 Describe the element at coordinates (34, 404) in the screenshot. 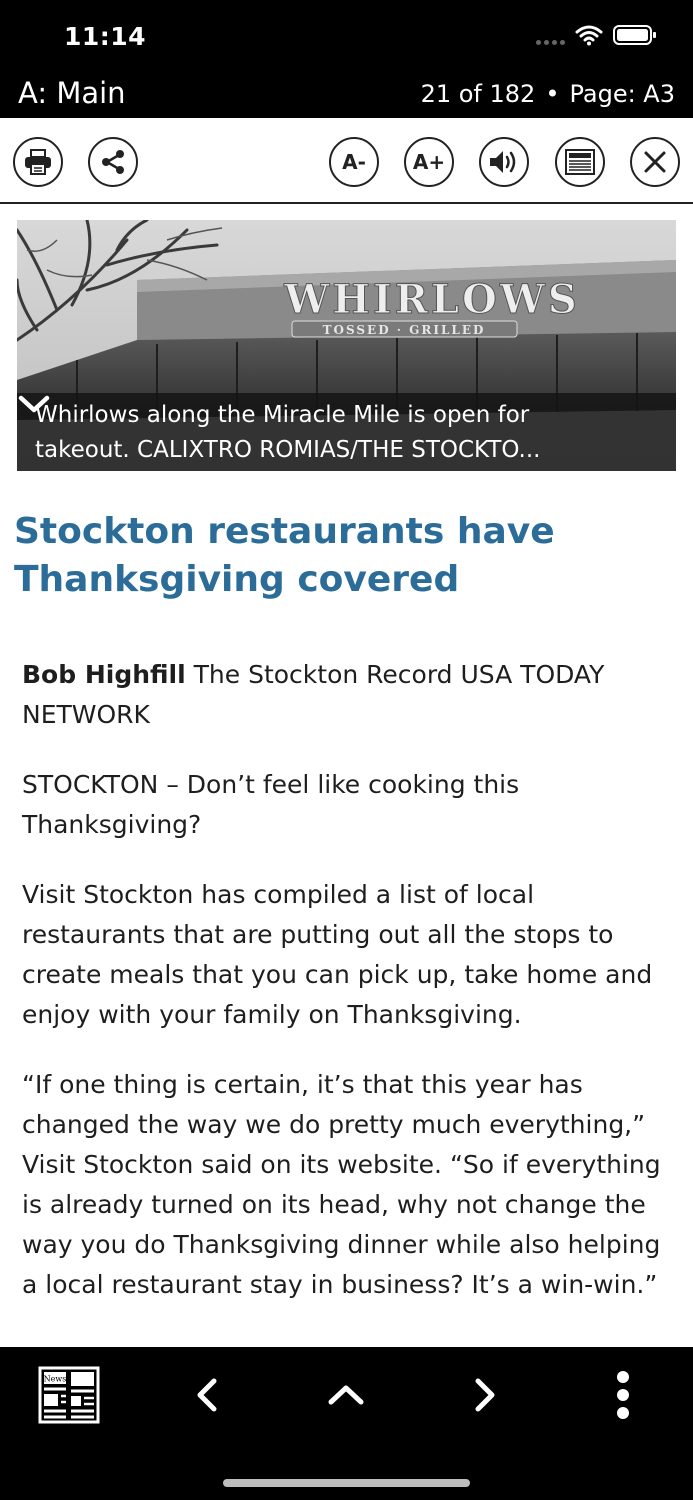

I see `chevron-down-icon` at that location.